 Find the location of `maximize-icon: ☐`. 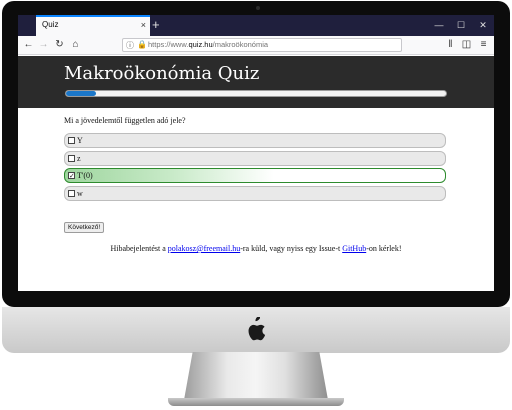

maximize-icon: ☐ is located at coordinates (461, 25).